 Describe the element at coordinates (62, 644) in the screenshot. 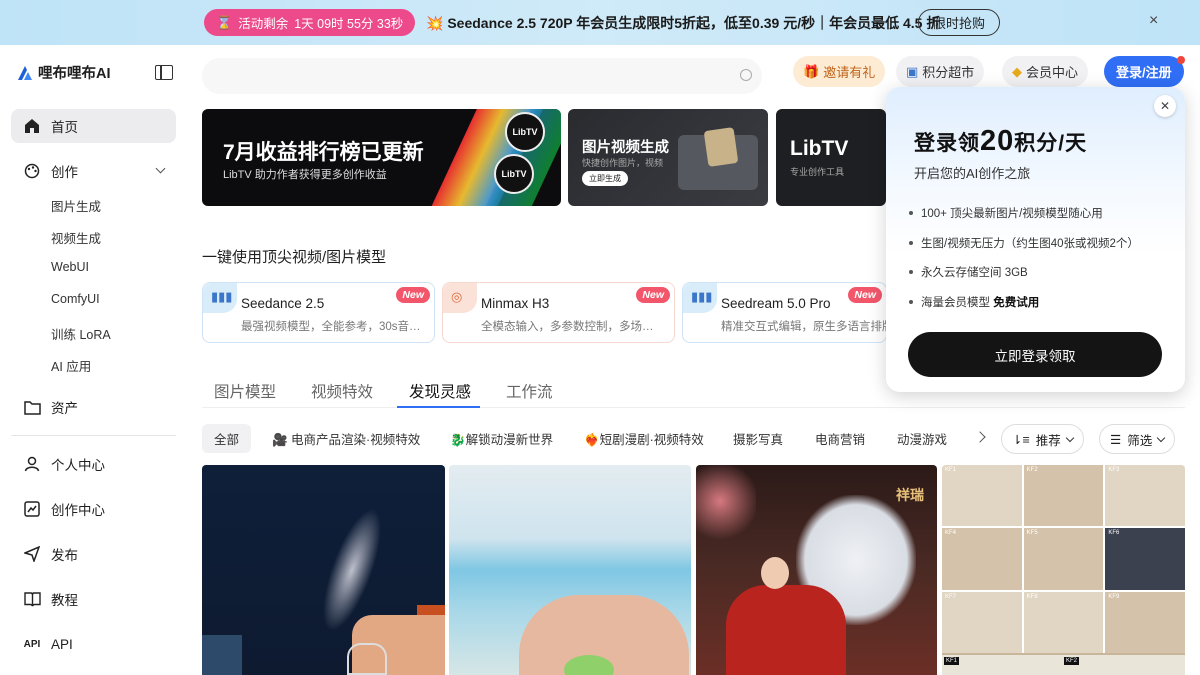

I see `sidebar-item-label: API` at that location.